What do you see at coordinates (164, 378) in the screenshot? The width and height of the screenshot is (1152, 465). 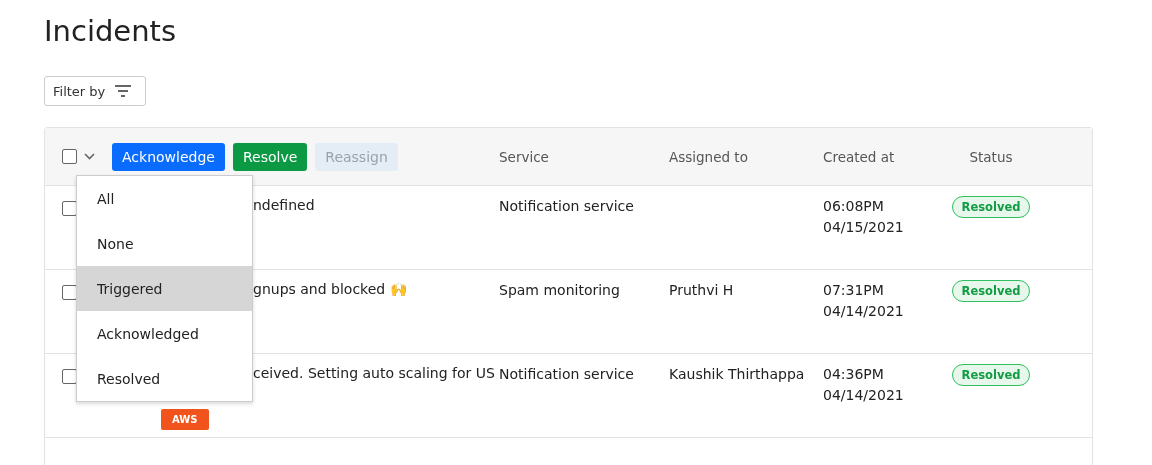 I see `menu-item: Resolved` at bounding box center [164, 378].